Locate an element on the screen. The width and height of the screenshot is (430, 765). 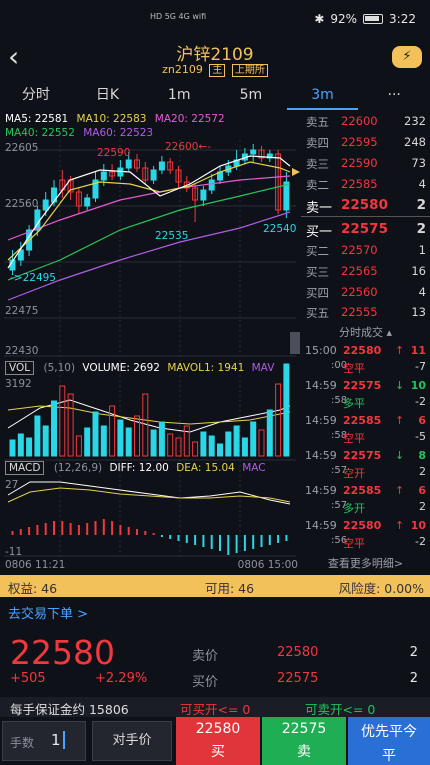
tab-3m: 3m is located at coordinates (322, 96).